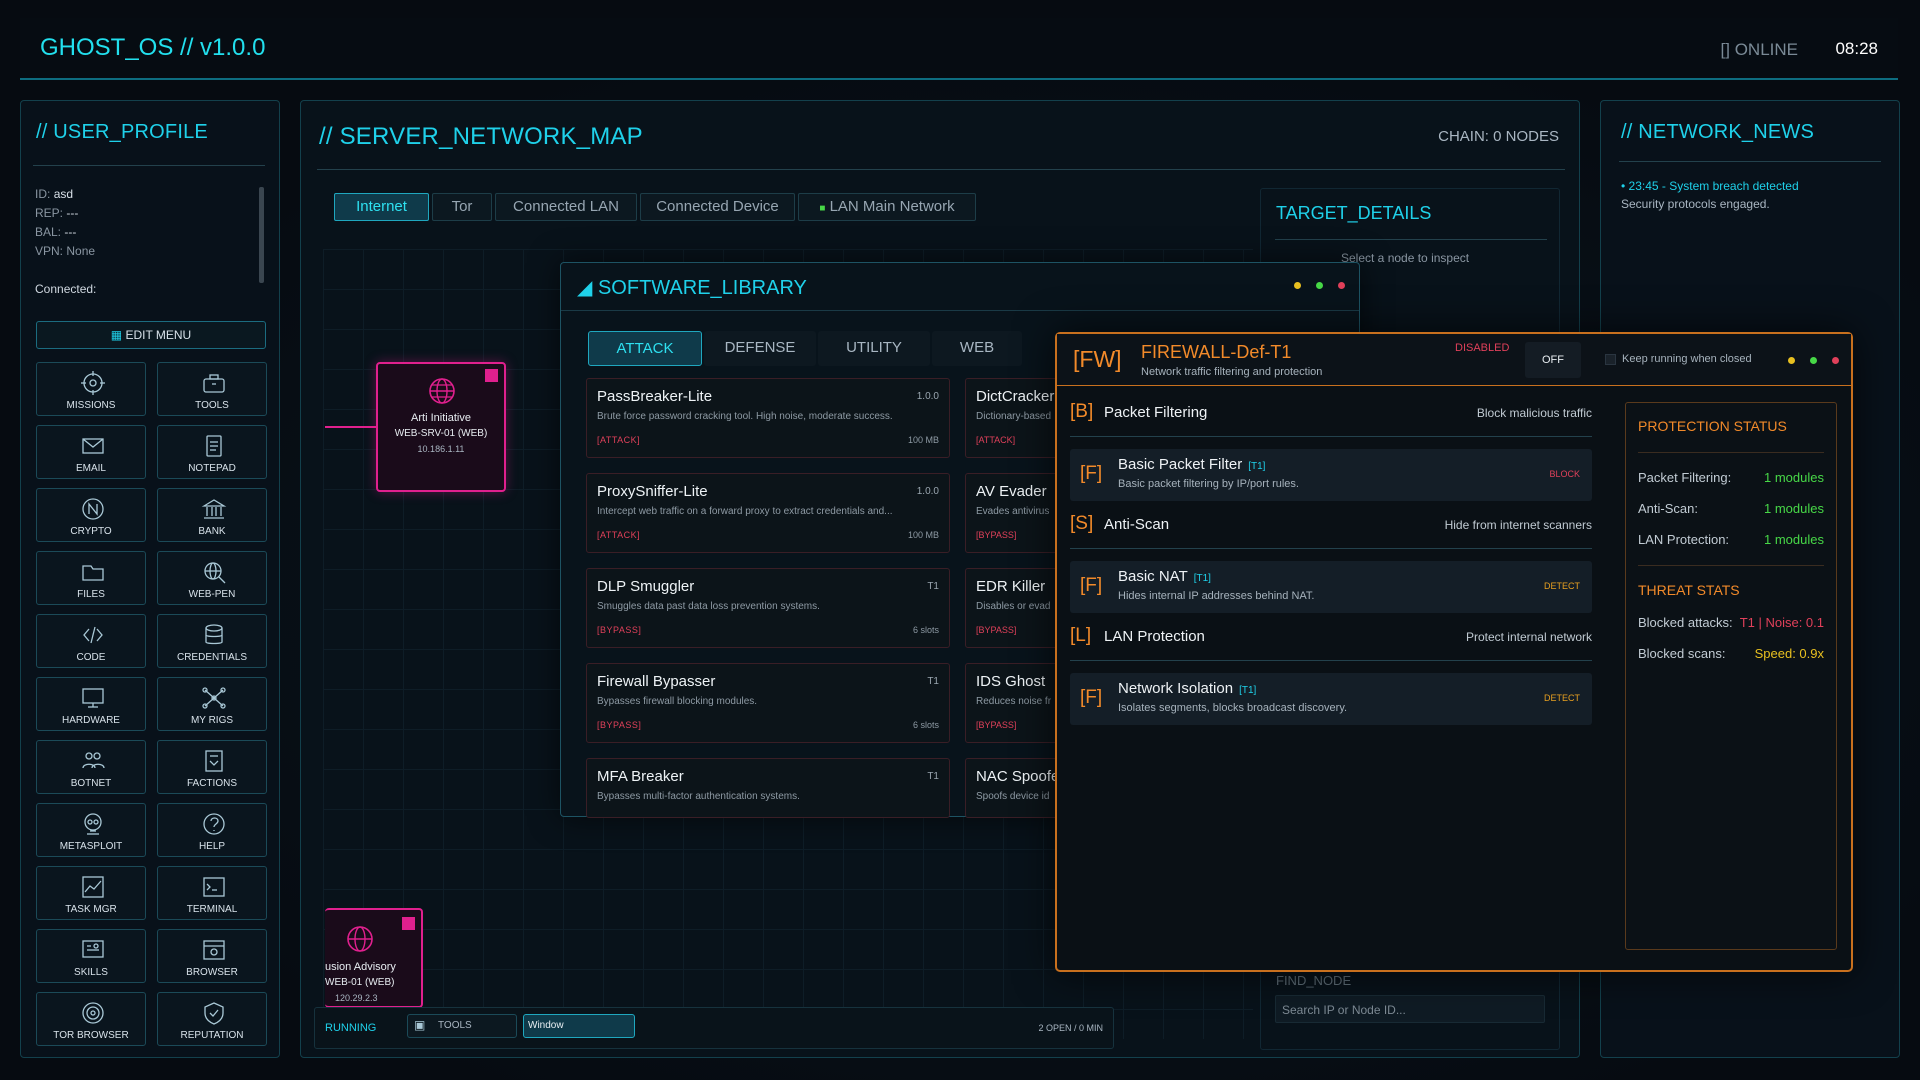  Describe the element at coordinates (212, 1019) in the screenshot. I see `app-reputation-button: REPUTATION` at that location.